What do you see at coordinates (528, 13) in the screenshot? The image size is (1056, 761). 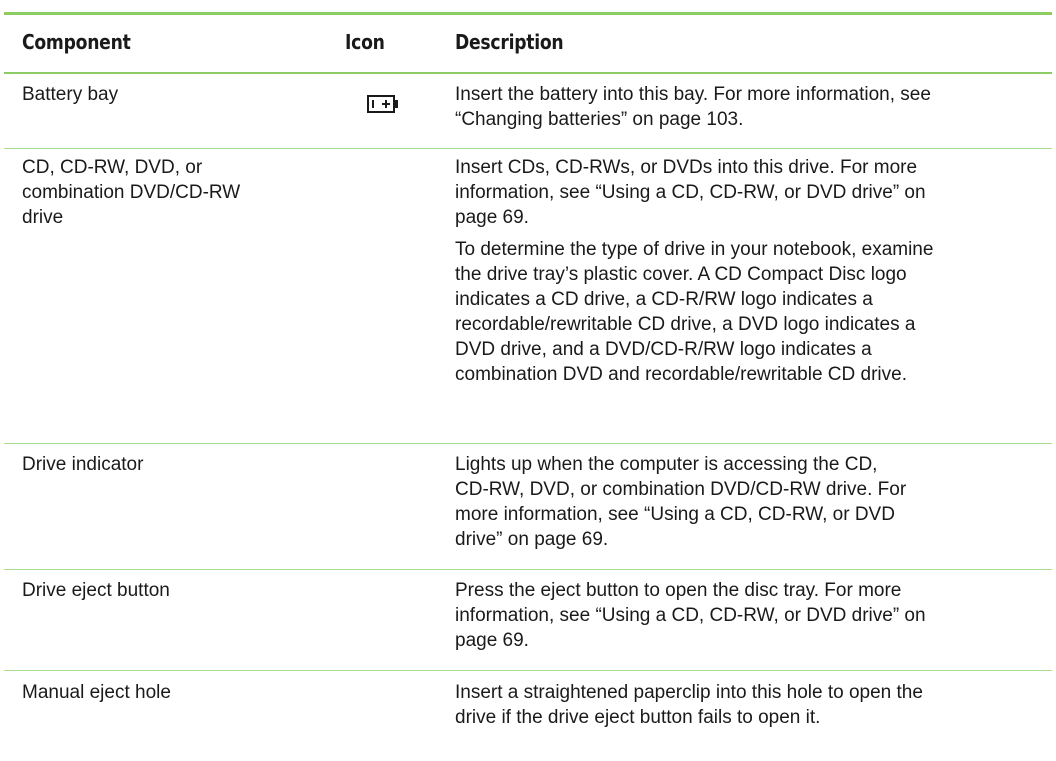 I see `table-top-rule` at bounding box center [528, 13].